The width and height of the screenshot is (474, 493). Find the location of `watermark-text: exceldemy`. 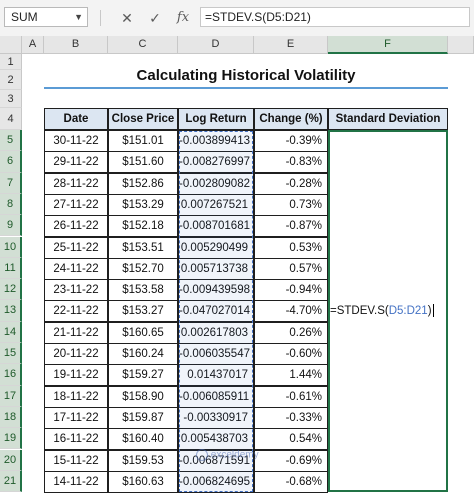

watermark-text: exceldemy is located at coordinates (234, 455).